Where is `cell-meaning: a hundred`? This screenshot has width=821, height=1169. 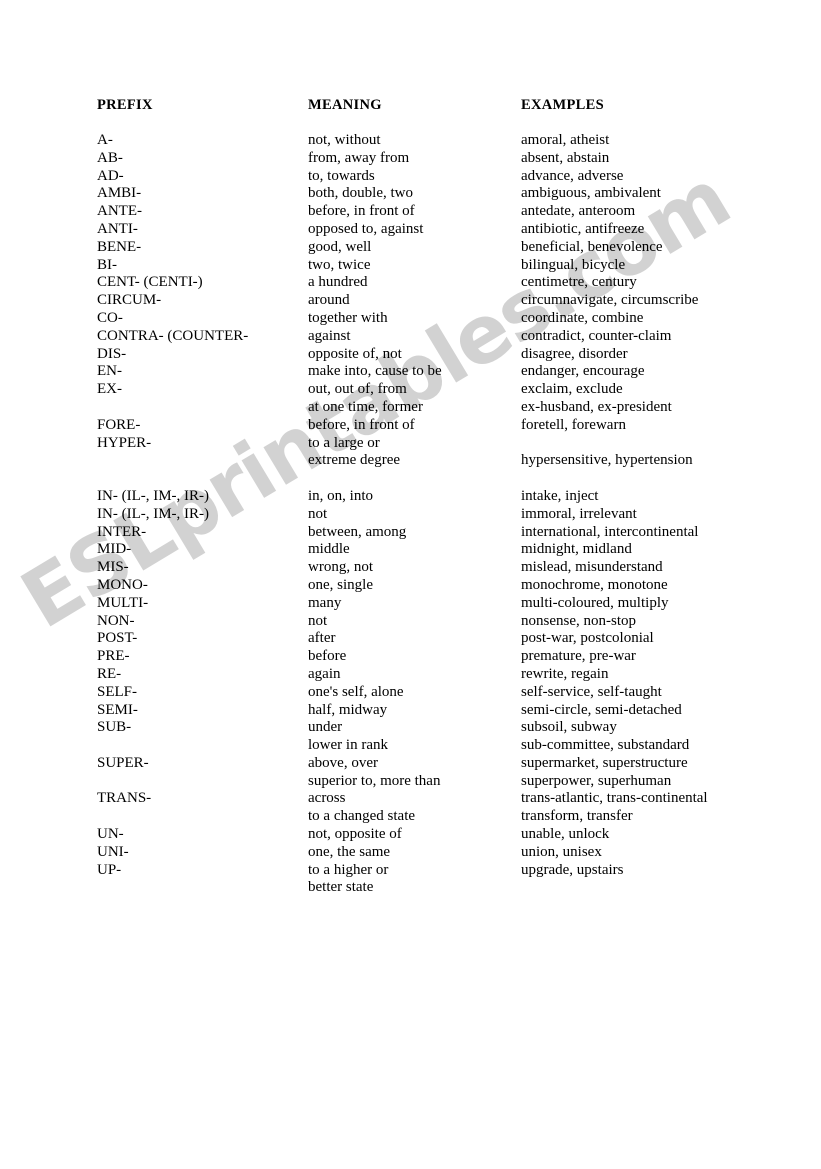
cell-meaning: a hundred is located at coordinates (338, 282).